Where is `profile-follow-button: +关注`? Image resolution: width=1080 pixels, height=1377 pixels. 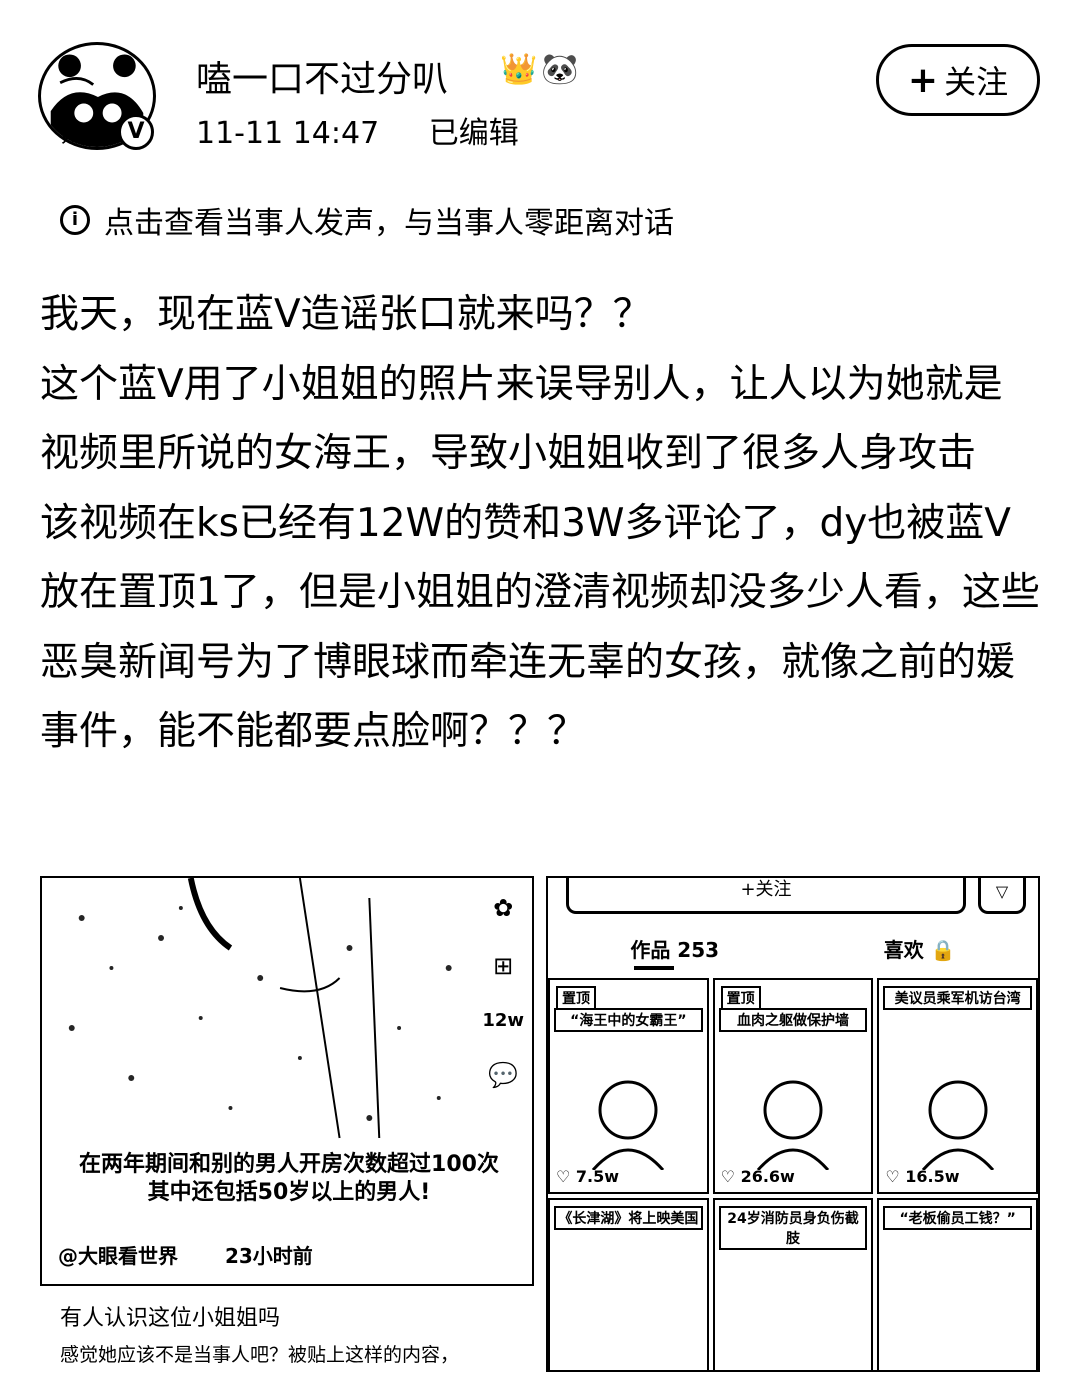
profile-follow-button: +关注 is located at coordinates (766, 896).